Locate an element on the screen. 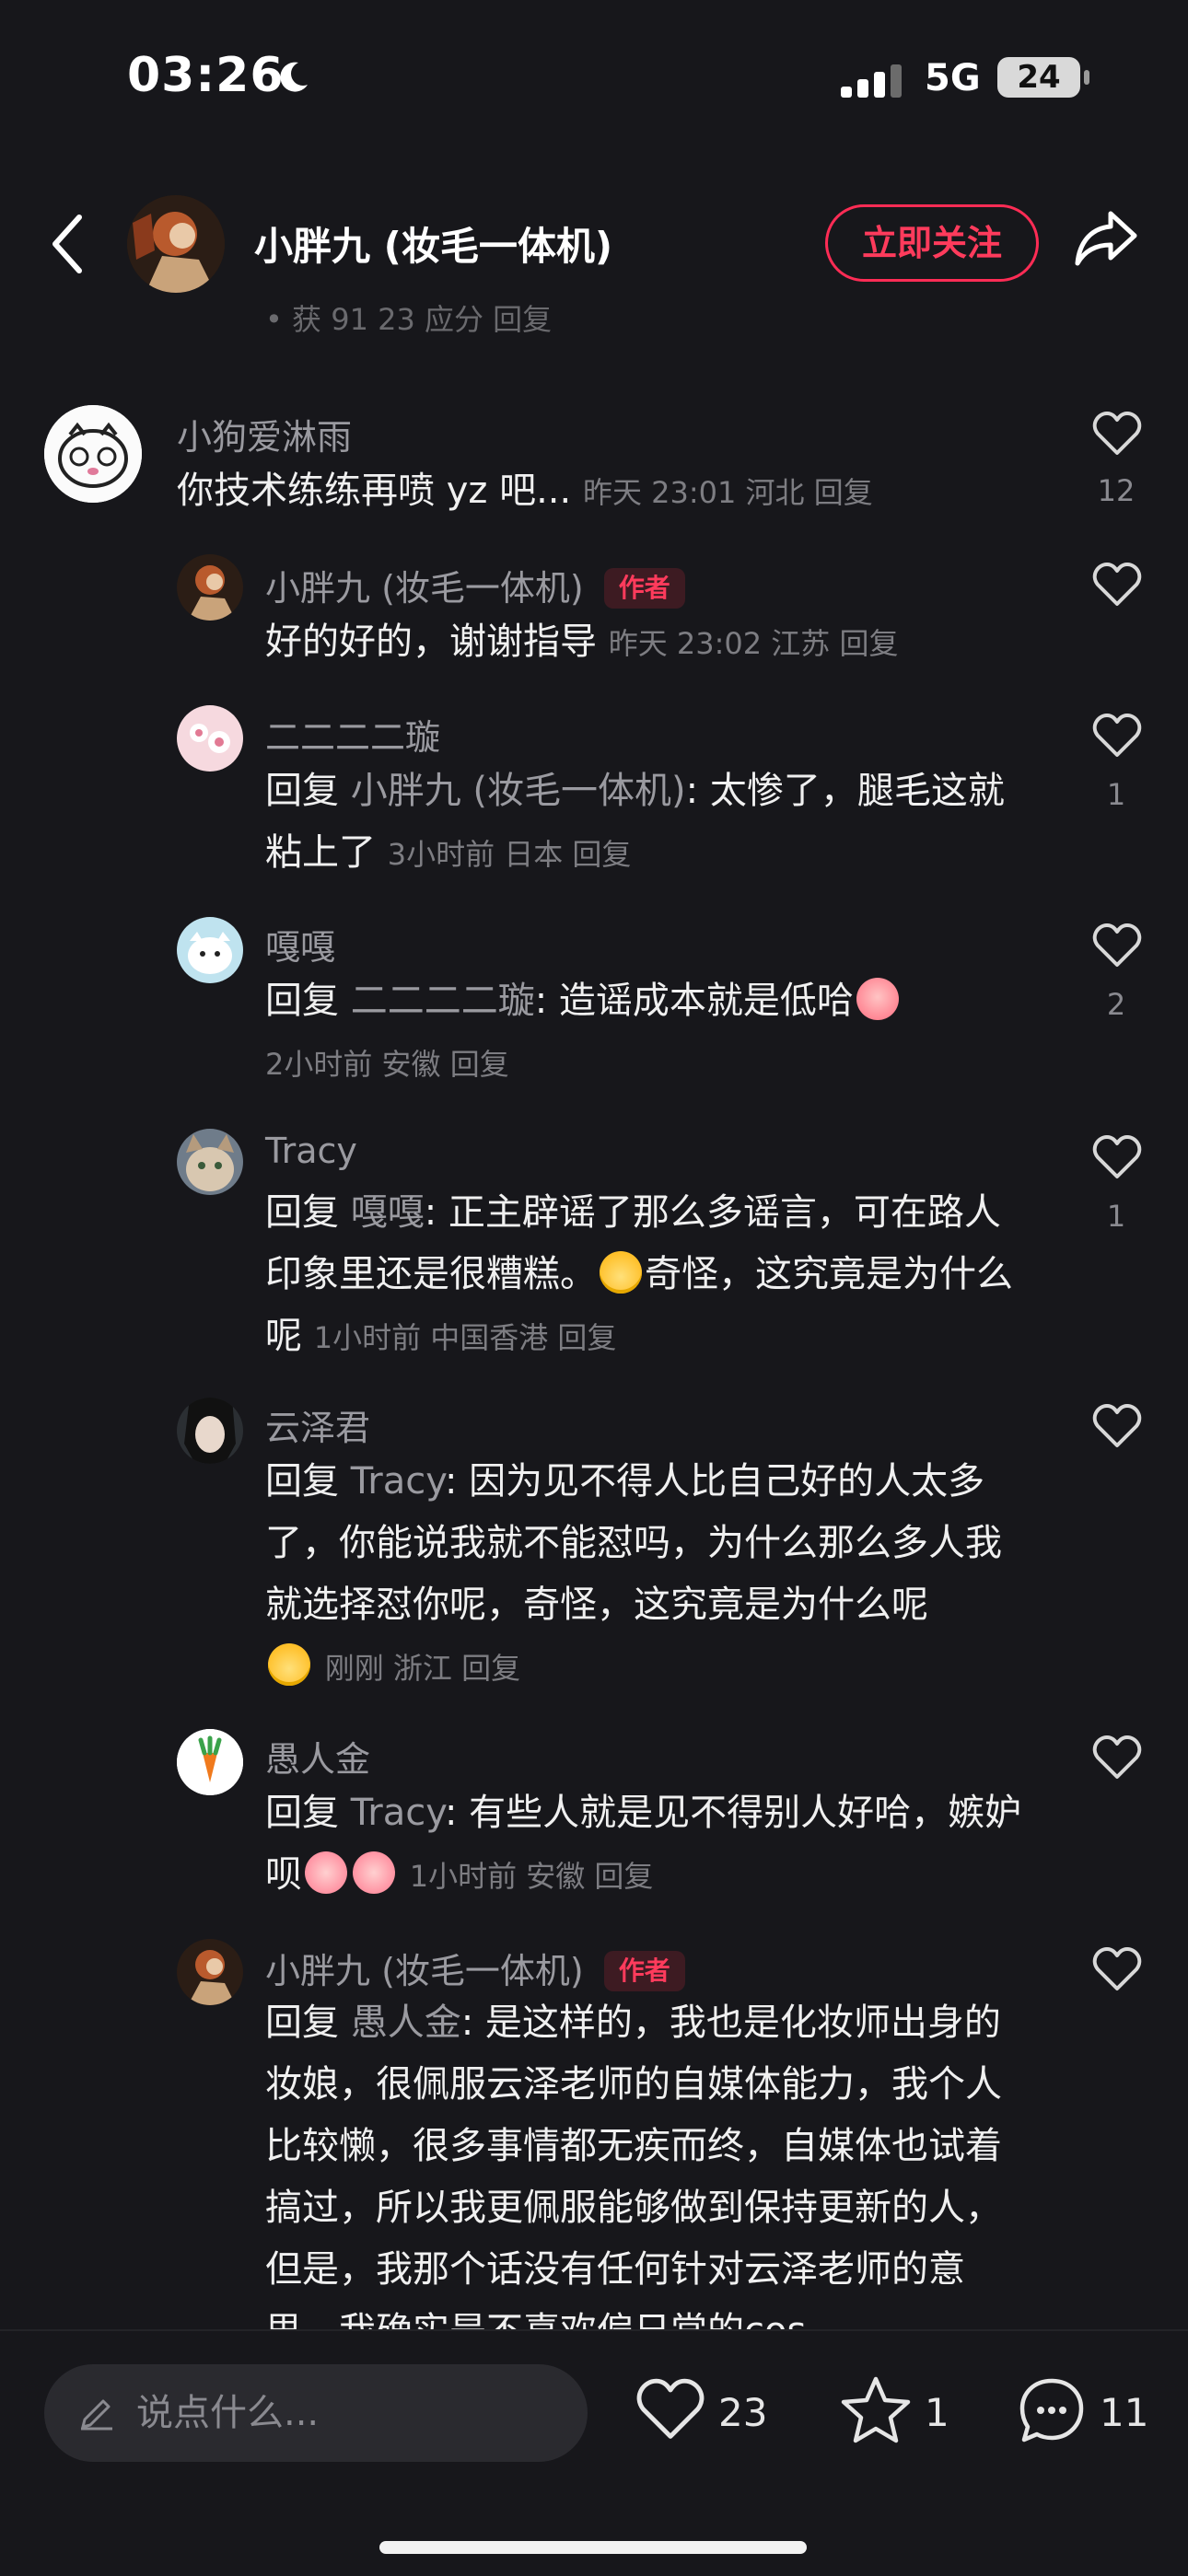  network-type: 5G is located at coordinates (953, 78).